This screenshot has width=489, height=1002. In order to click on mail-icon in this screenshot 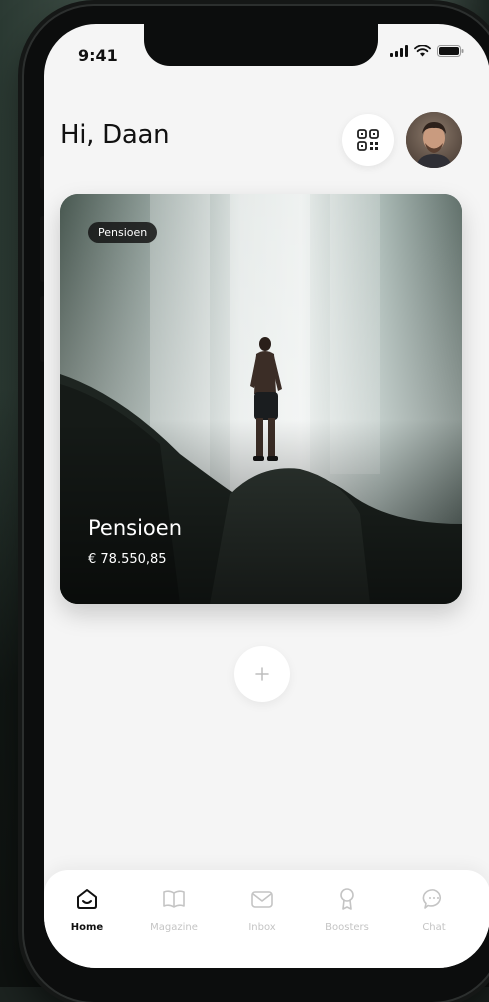, I will do `click(262, 899)`.